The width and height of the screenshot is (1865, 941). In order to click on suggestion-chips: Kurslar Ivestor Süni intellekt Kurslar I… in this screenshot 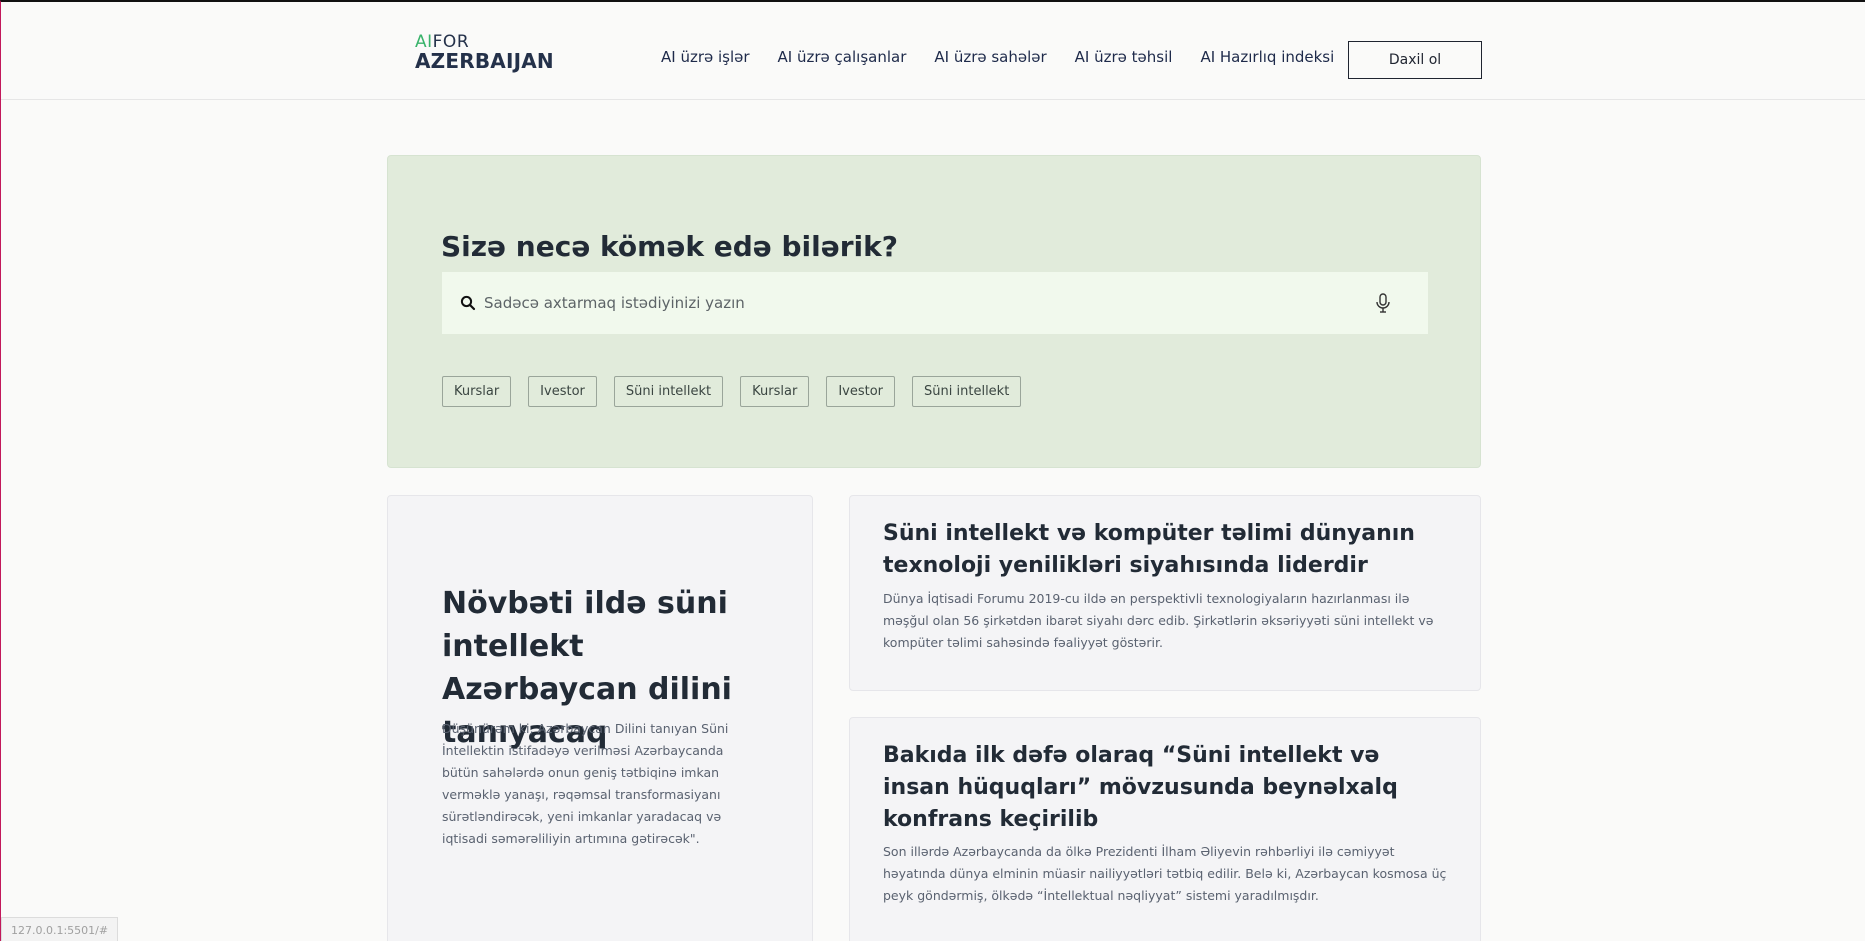, I will do `click(740, 391)`.